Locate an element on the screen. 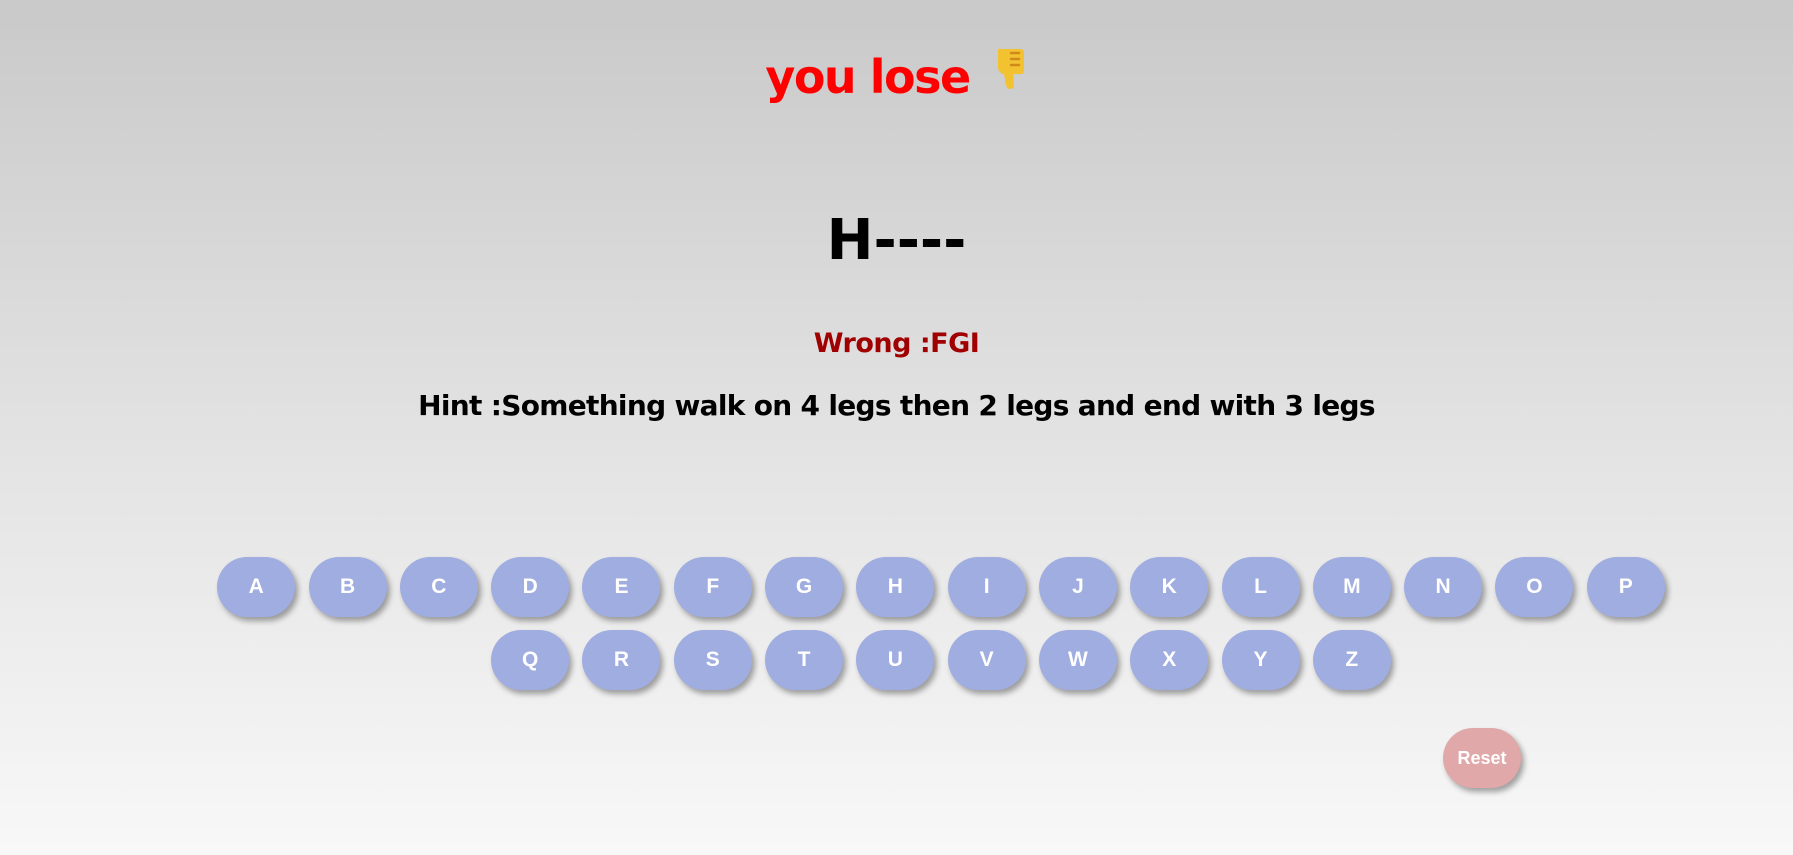 Image resolution: width=1793 pixels, height=855 pixels. hidden-word: H---- is located at coordinates (896, 240).